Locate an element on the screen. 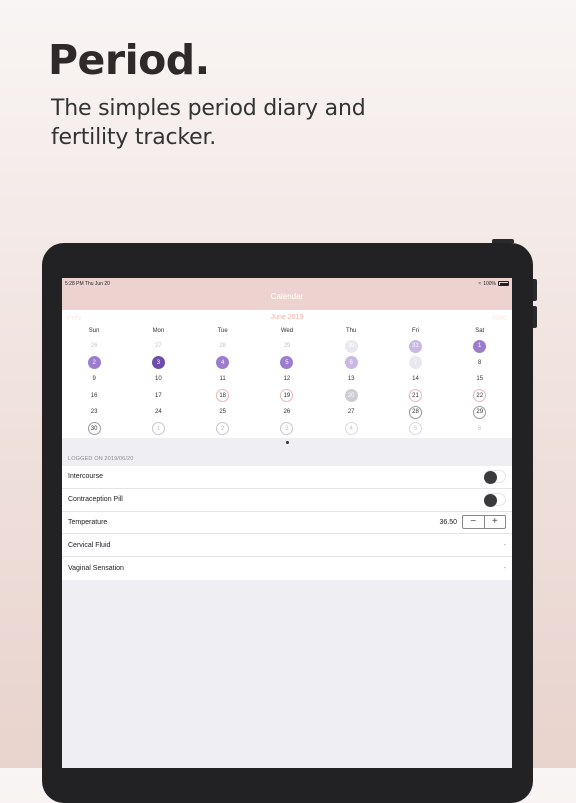 Image resolution: width=576 pixels, height=803 pixels. day-fertile-gray: 28 is located at coordinates (415, 412).